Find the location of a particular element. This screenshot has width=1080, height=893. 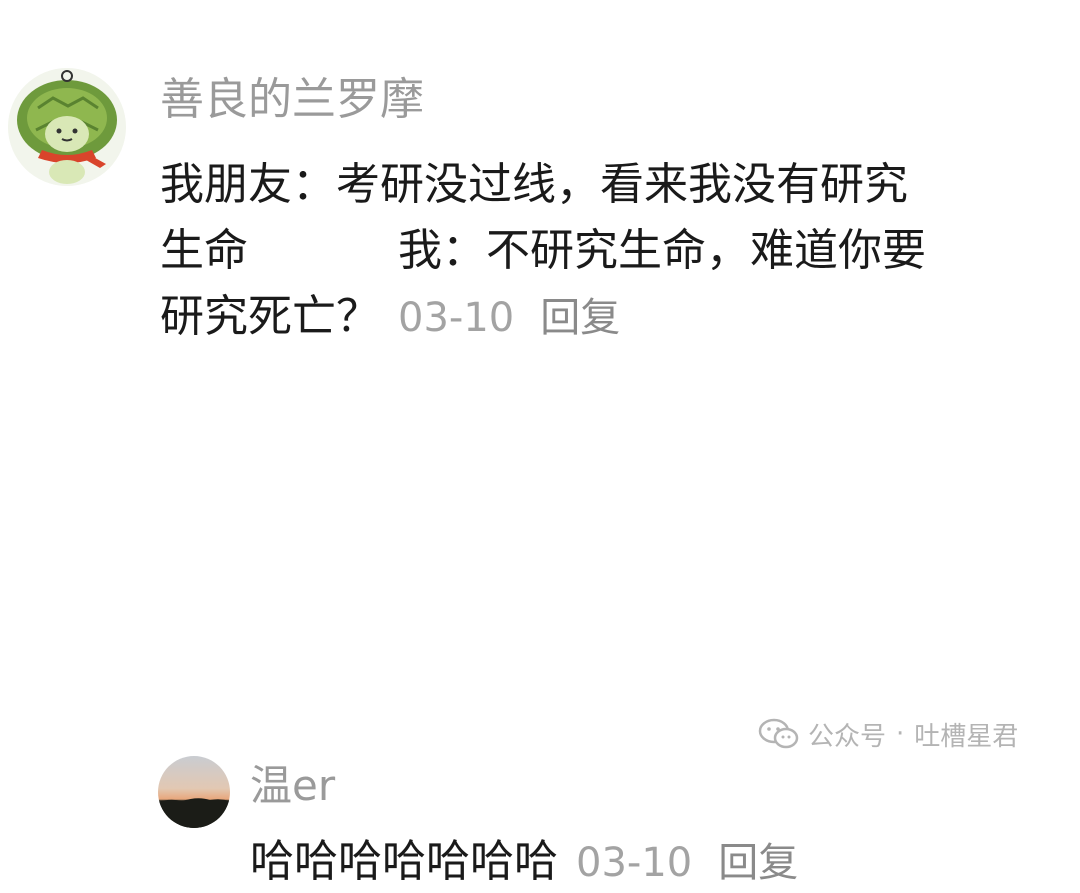

comment-line: 研究死亡？ 03-10 回复 is located at coordinates (590, 317).